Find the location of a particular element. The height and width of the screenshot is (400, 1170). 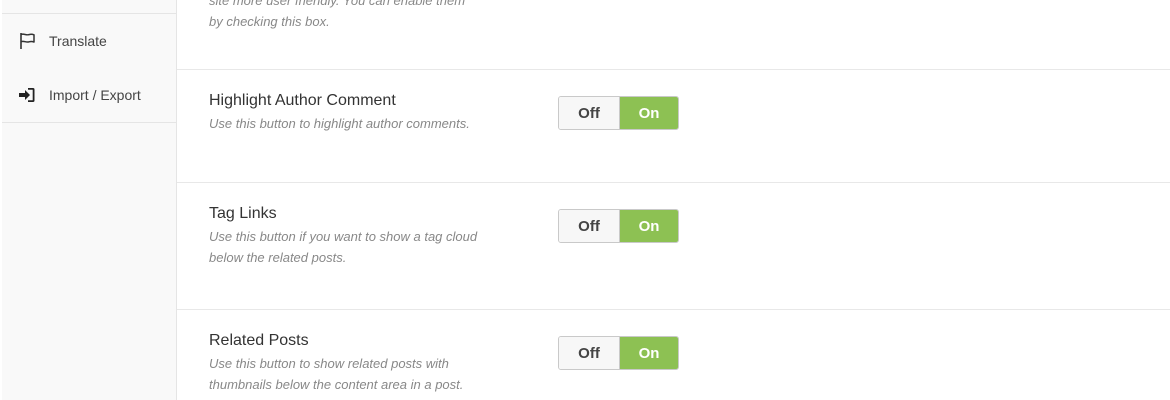

setting-title: Tag Links is located at coordinates (243, 213).